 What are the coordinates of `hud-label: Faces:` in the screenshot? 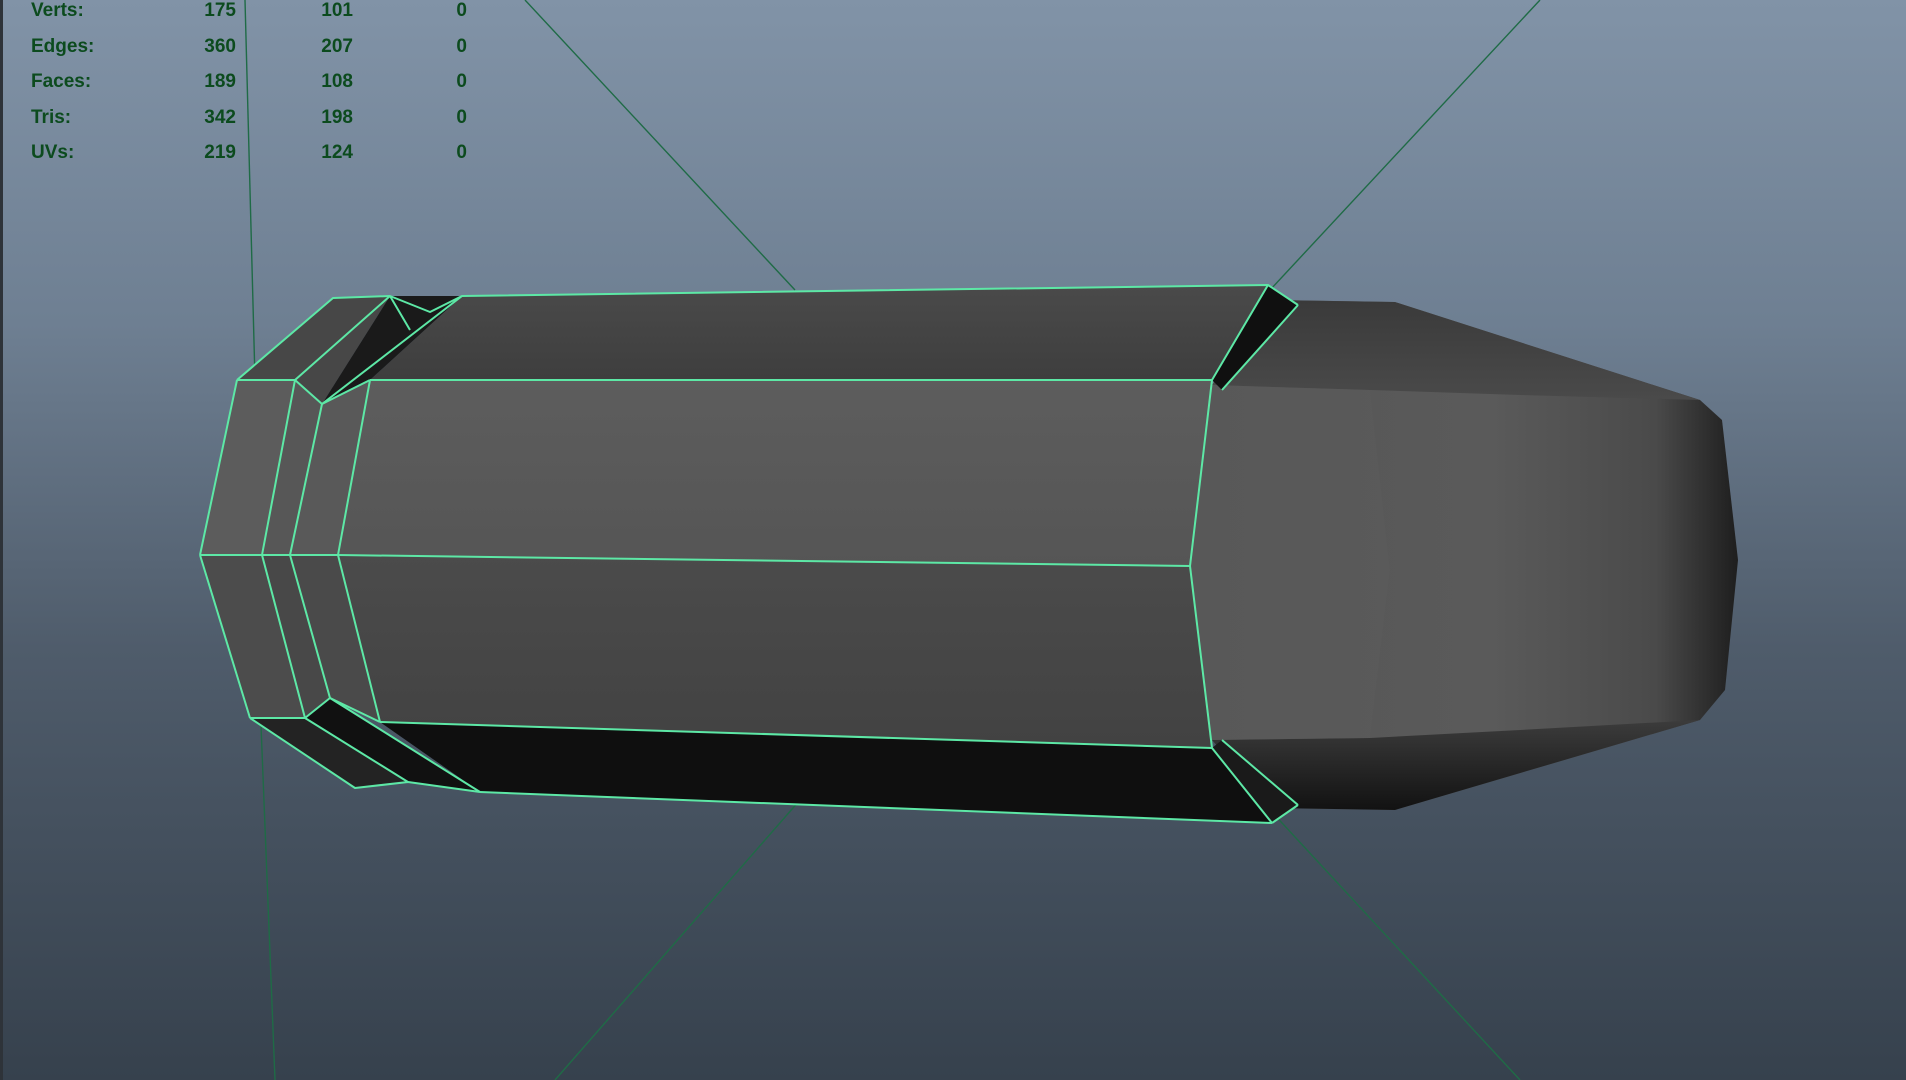 It's located at (61, 81).